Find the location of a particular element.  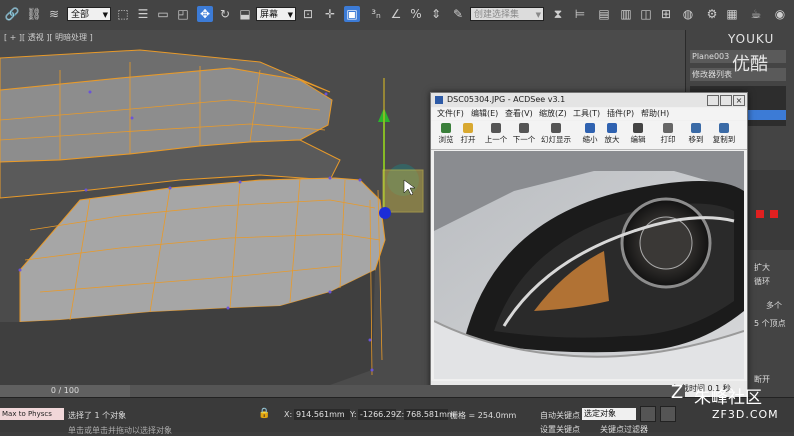

slideshow-button: 幻灯显示 is located at coordinates (556, 134).